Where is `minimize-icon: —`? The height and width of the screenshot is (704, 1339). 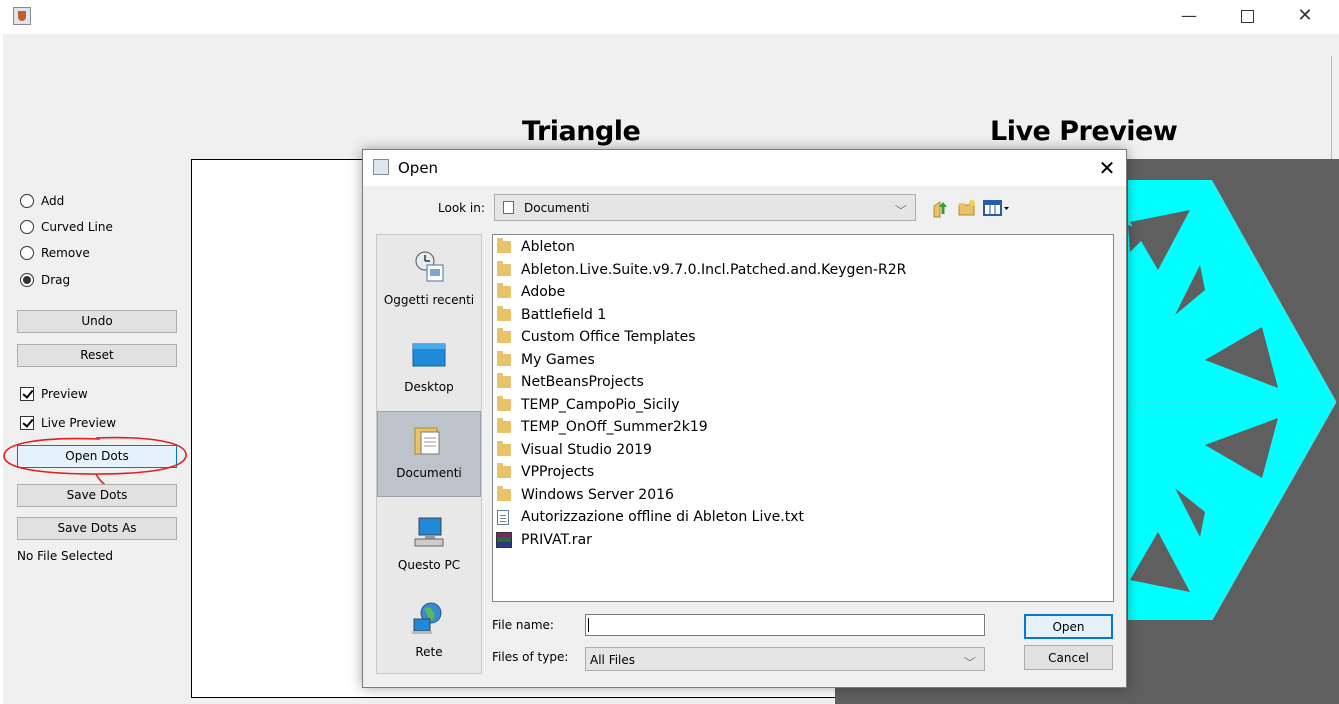
minimize-icon: — is located at coordinates (1189, 16).